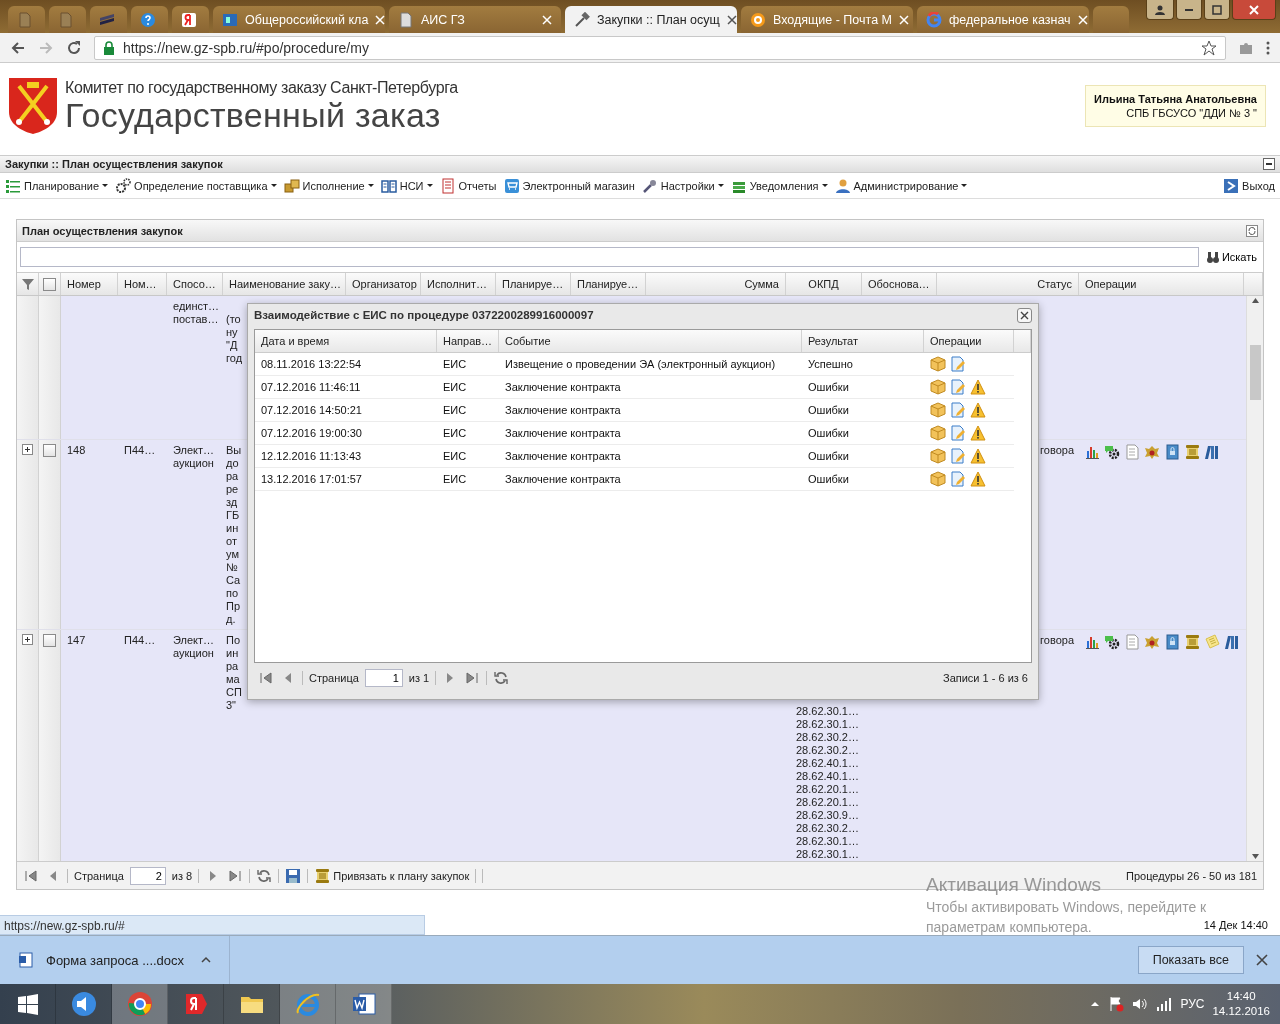 This screenshot has height=1024, width=1280. What do you see at coordinates (1160, 10) in the screenshot?
I see `profile-button` at bounding box center [1160, 10].